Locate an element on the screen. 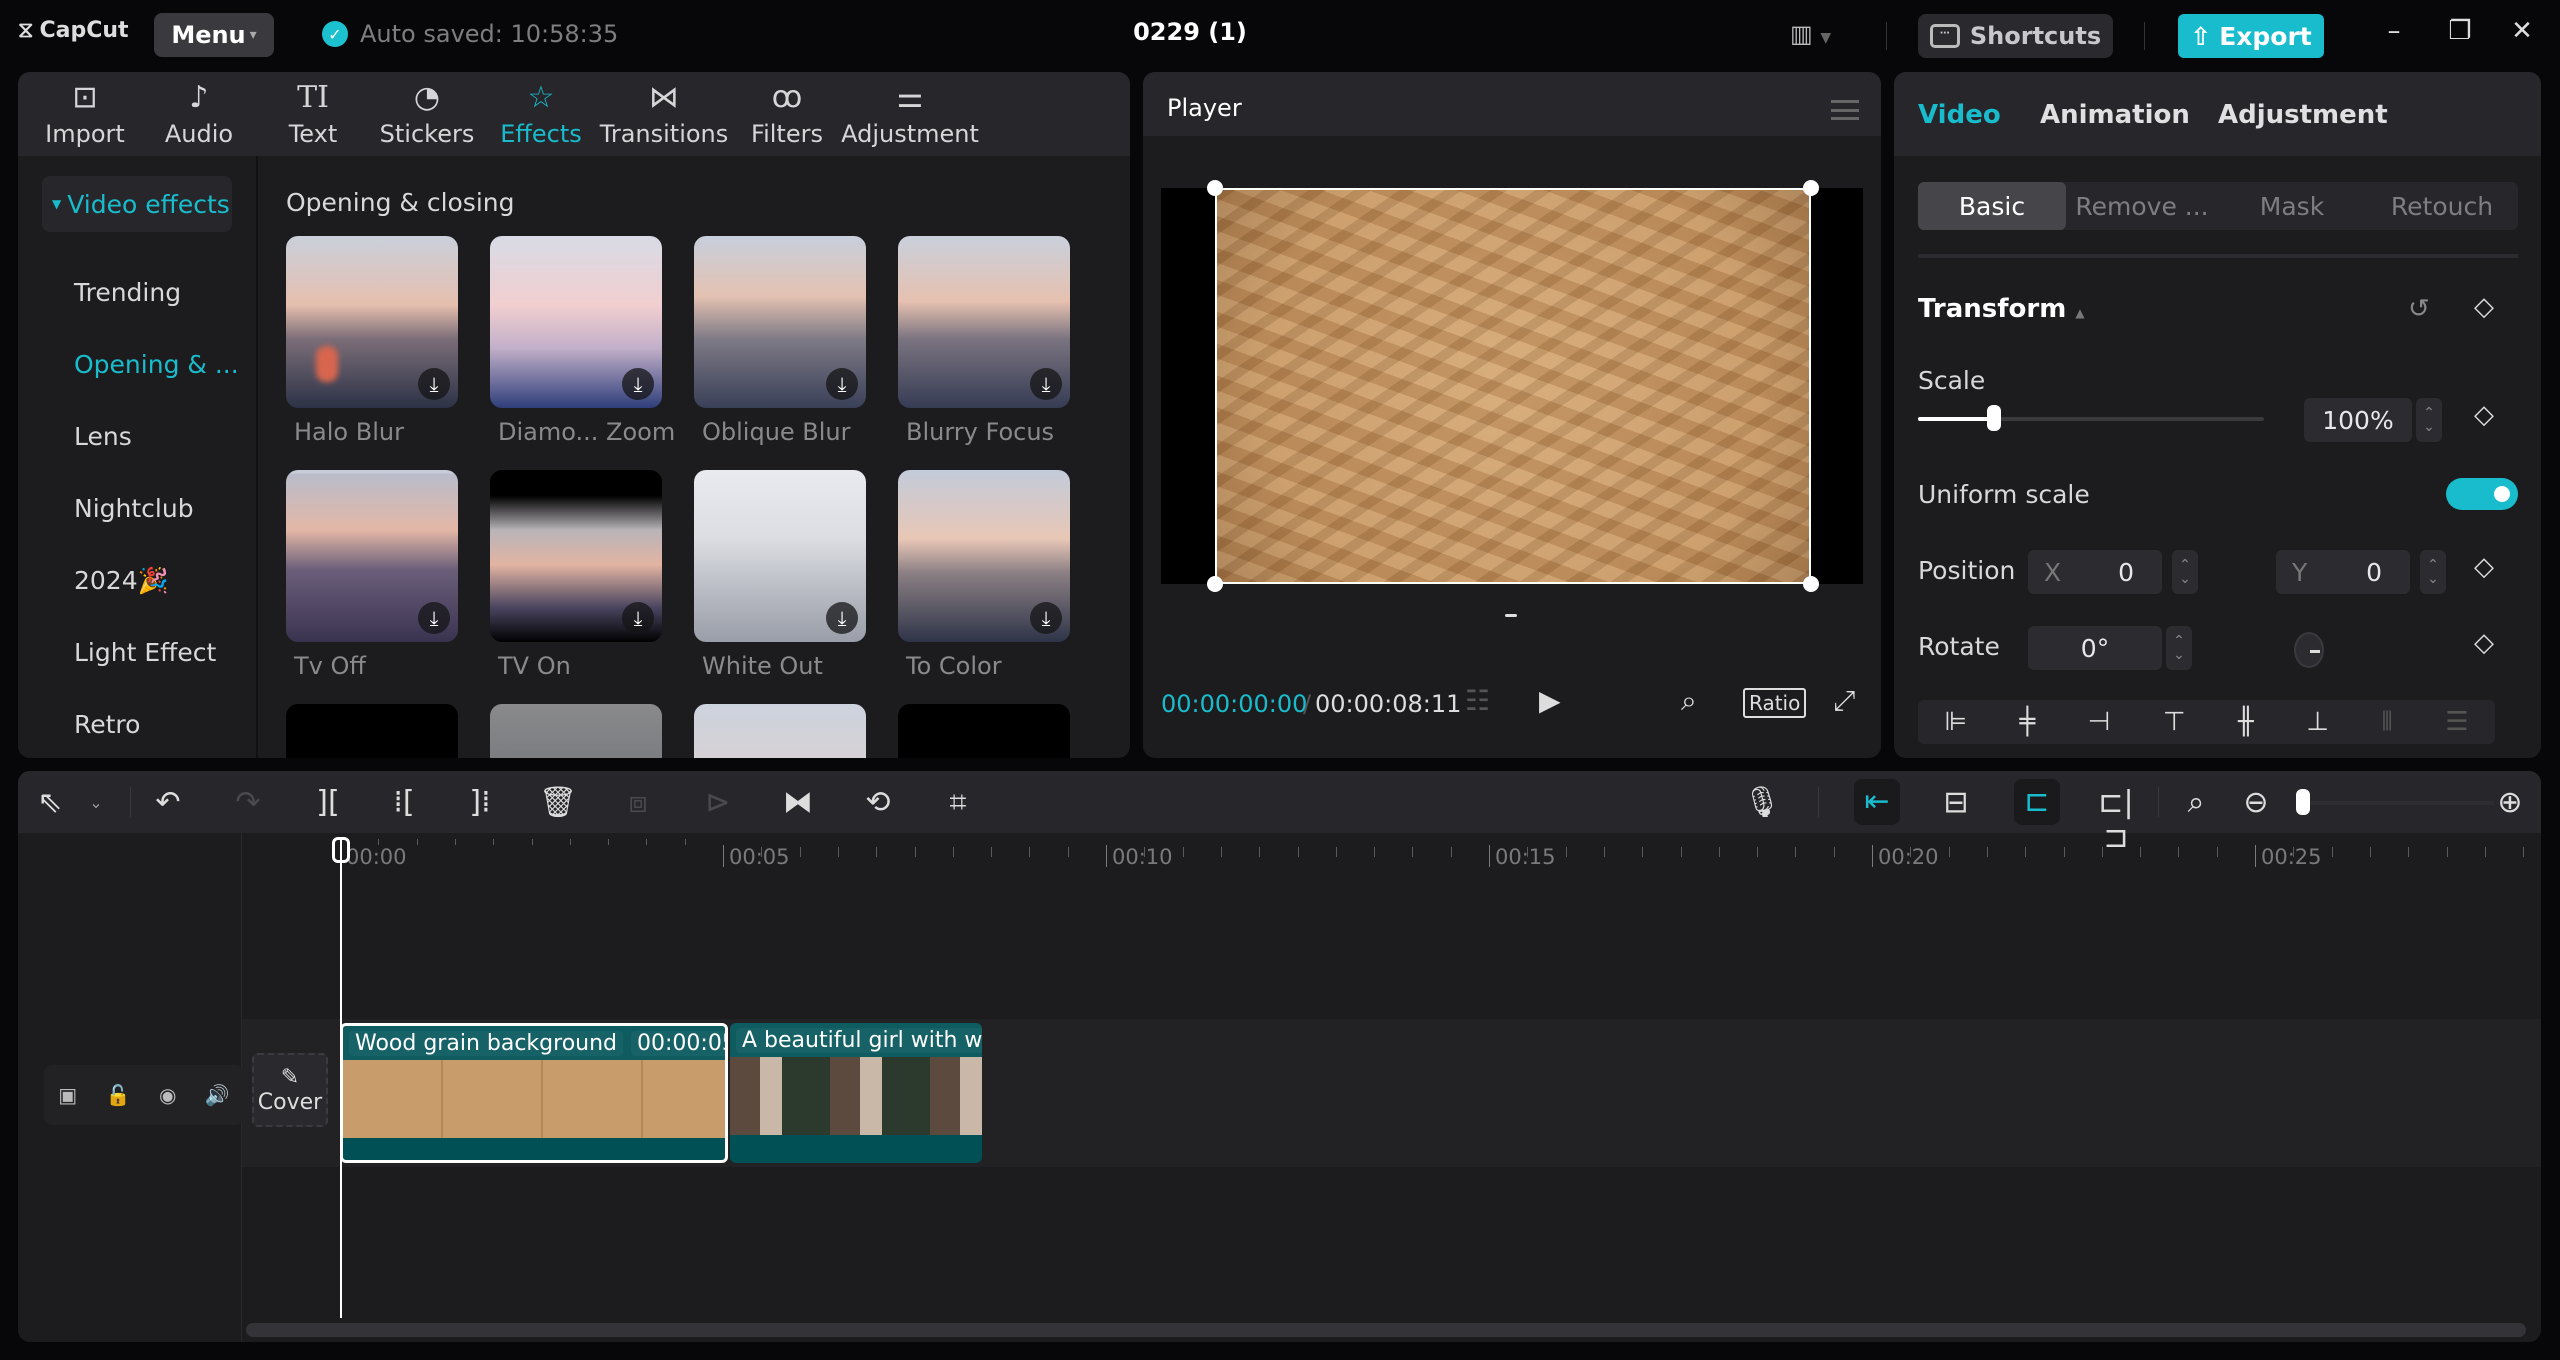  undo-button: ↶ is located at coordinates (168, 802).